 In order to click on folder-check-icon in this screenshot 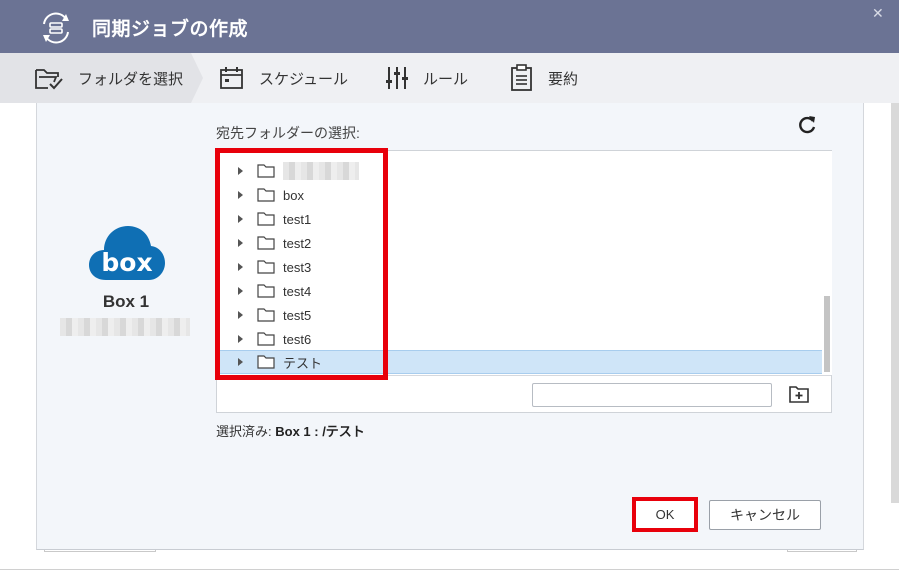, I will do `click(49, 79)`.